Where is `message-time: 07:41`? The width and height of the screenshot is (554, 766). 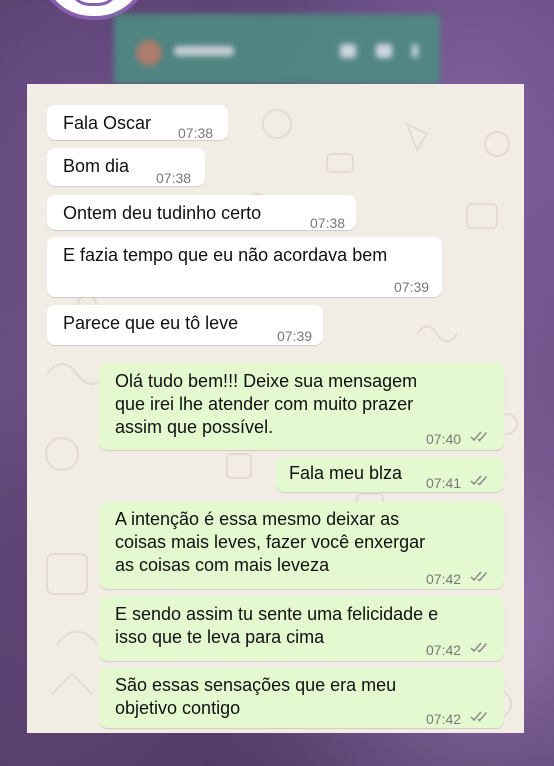
message-time: 07:41 is located at coordinates (444, 483).